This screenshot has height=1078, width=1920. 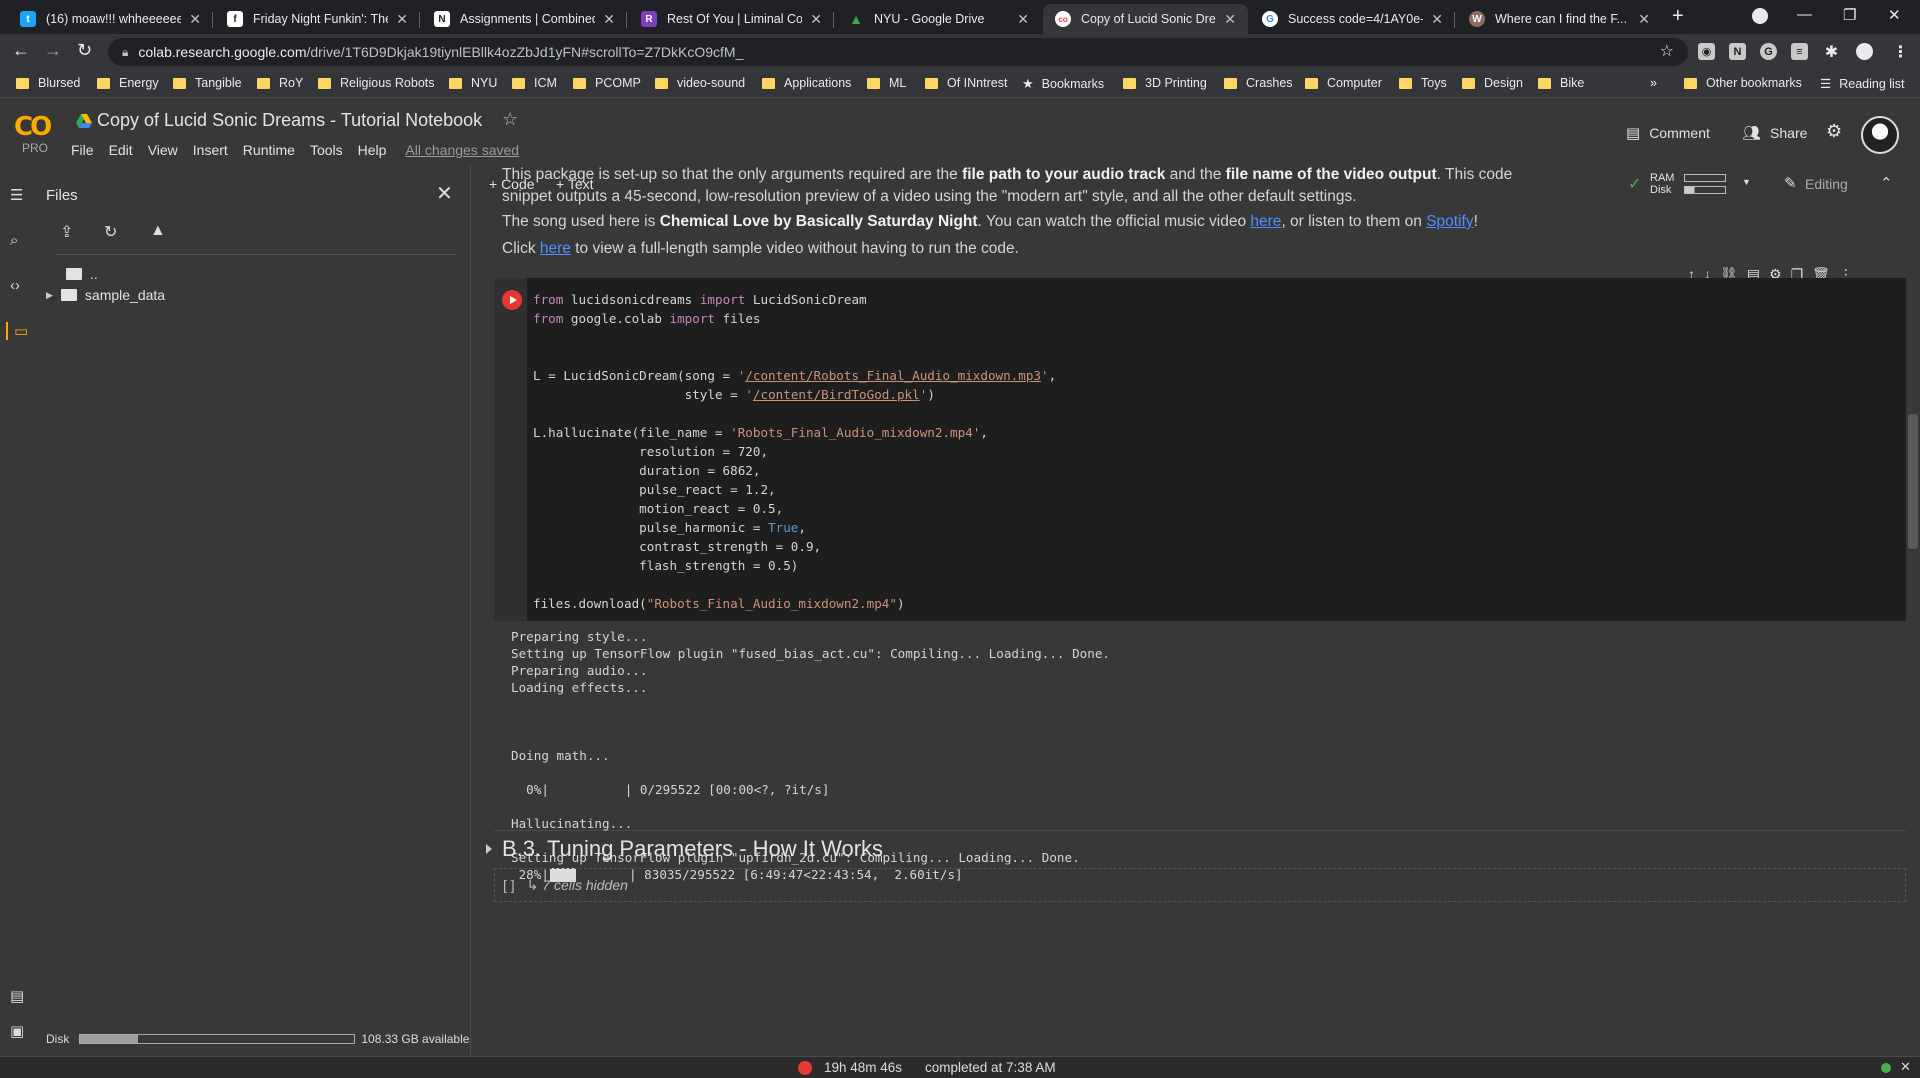 What do you see at coordinates (700, 83) in the screenshot?
I see `bookmark-folder: video-sound` at bounding box center [700, 83].